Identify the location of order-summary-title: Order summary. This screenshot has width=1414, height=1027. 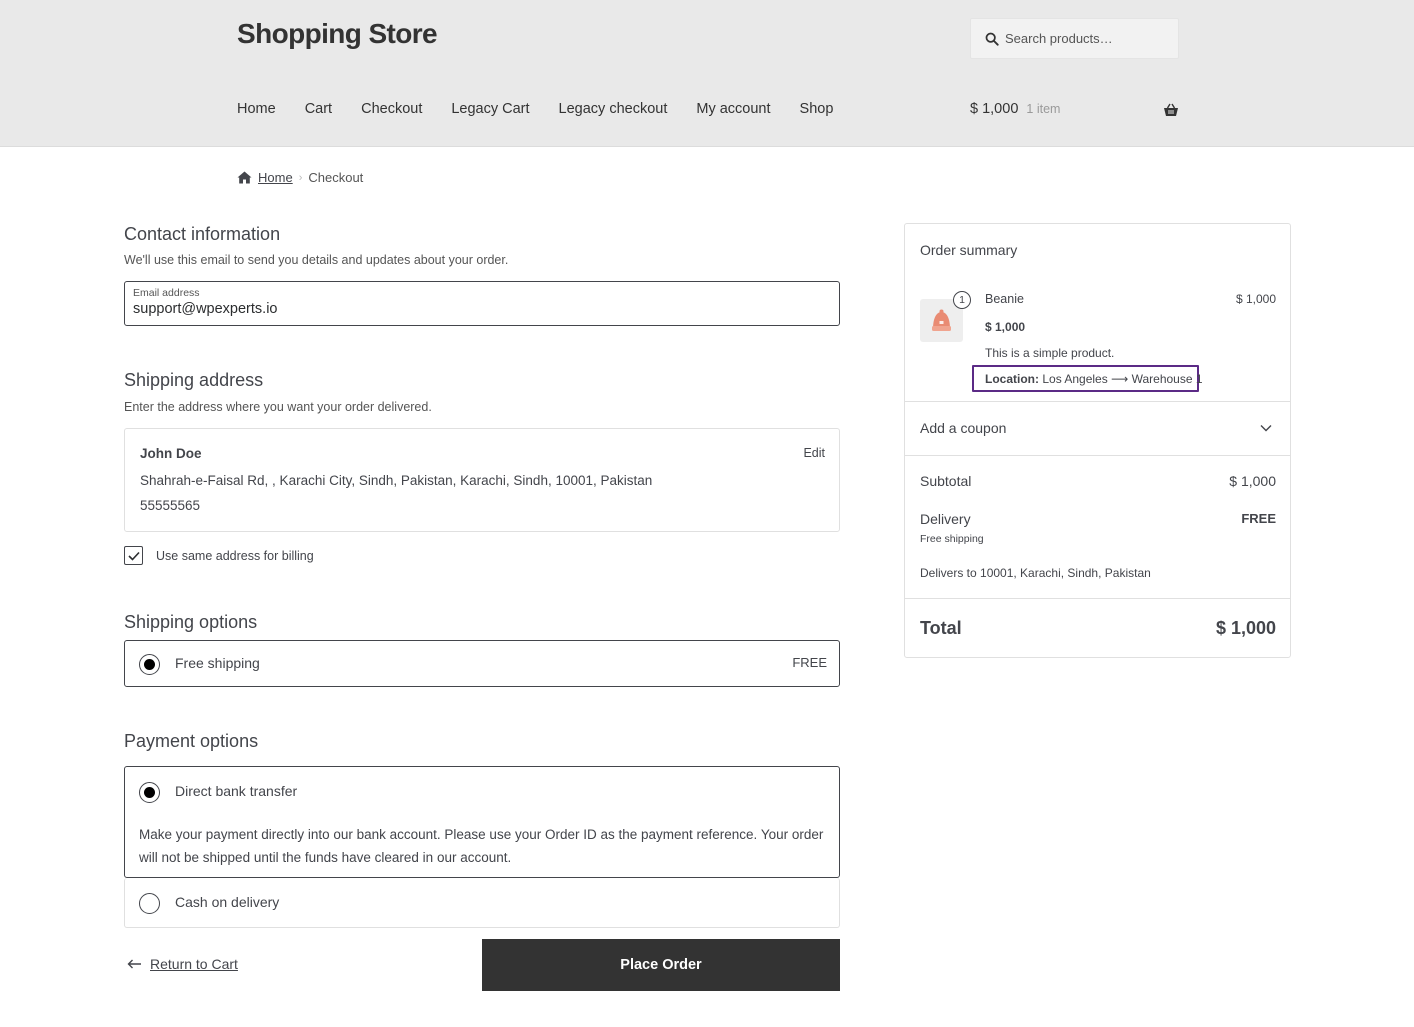
(969, 250).